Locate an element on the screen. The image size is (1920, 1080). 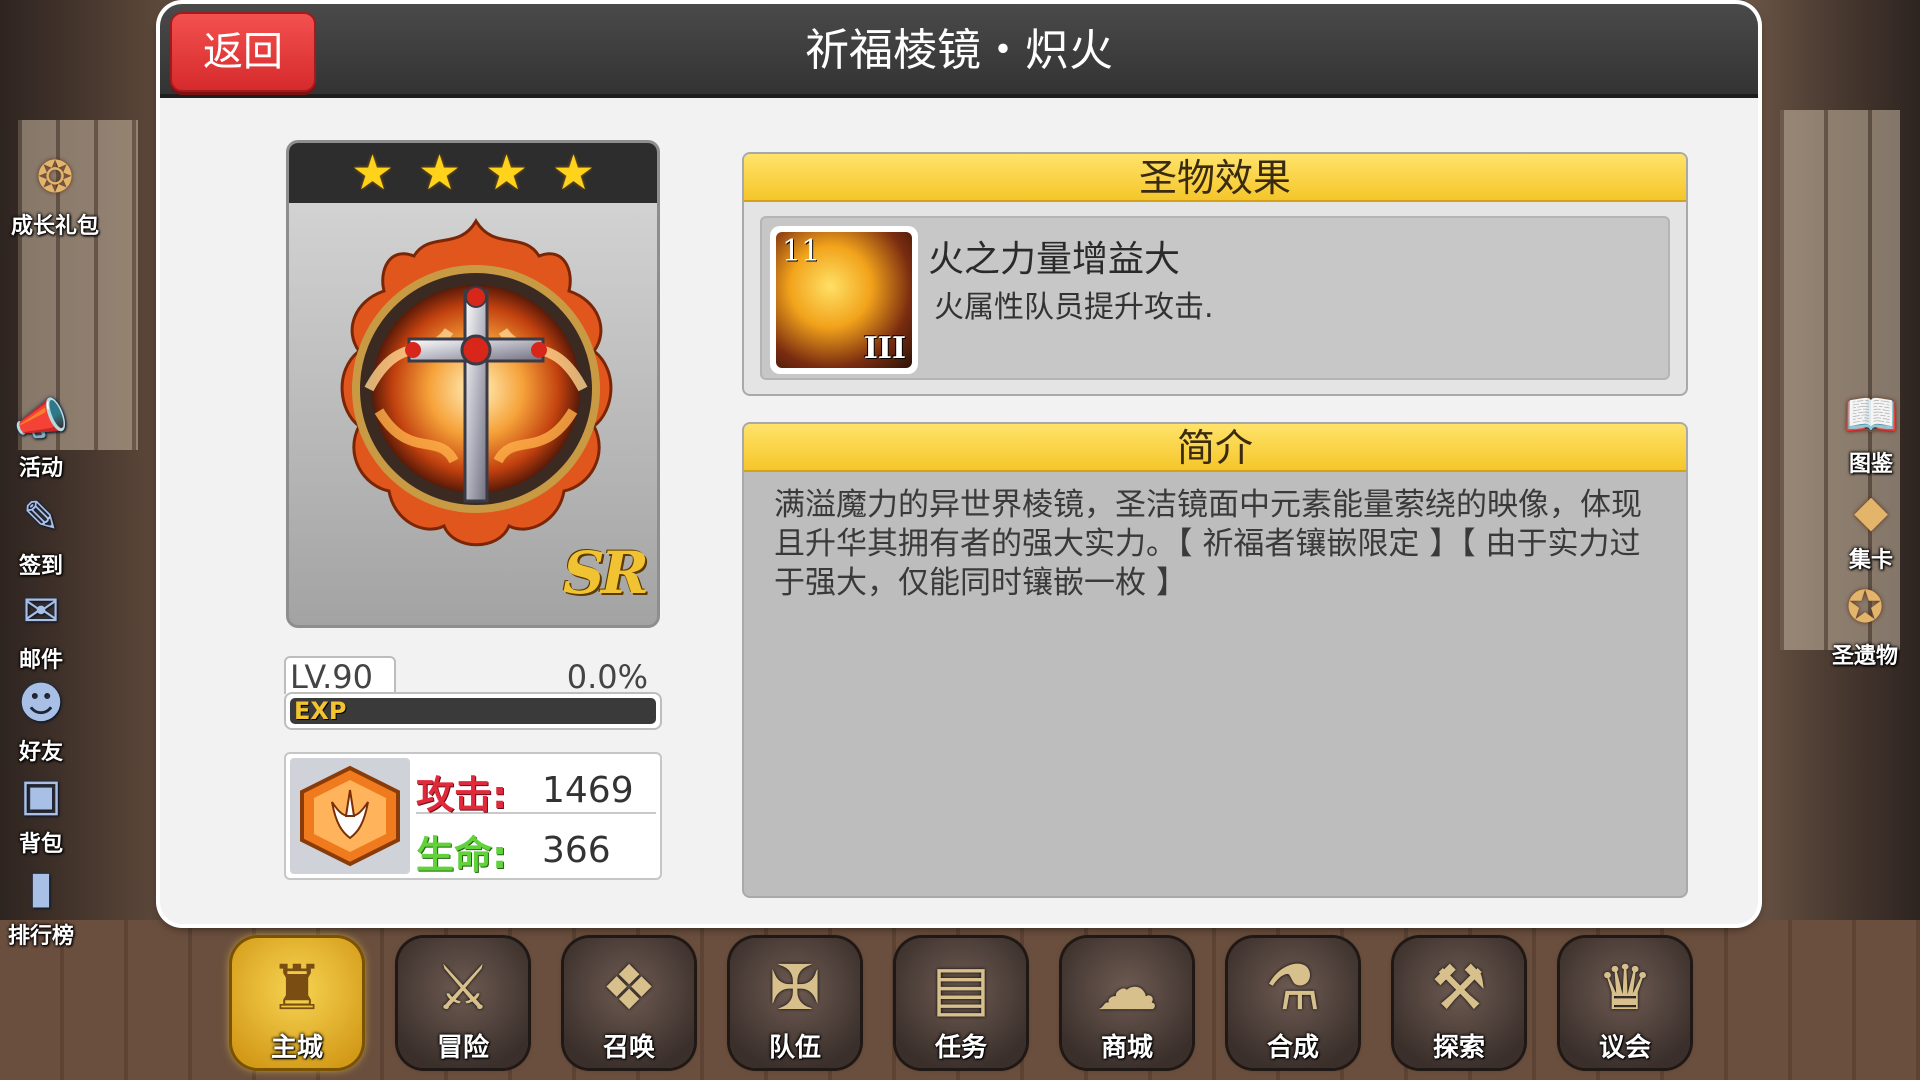
nav-synthesis: ⚗ 合成 is located at coordinates (1293, 1003).